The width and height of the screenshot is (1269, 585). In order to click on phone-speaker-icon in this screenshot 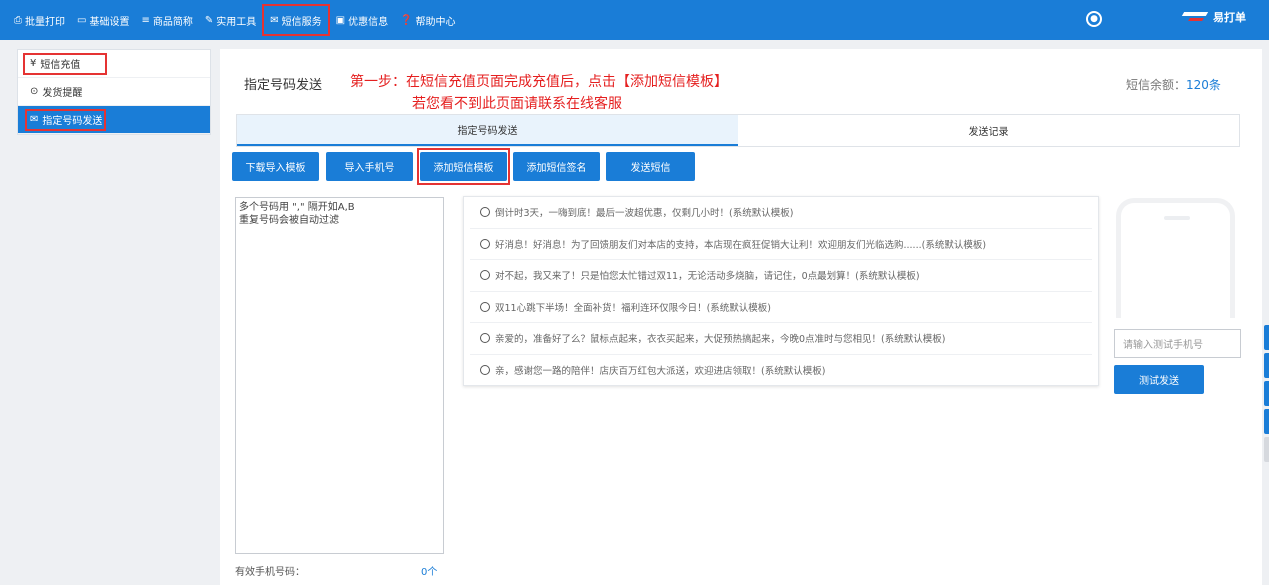, I will do `click(1177, 218)`.